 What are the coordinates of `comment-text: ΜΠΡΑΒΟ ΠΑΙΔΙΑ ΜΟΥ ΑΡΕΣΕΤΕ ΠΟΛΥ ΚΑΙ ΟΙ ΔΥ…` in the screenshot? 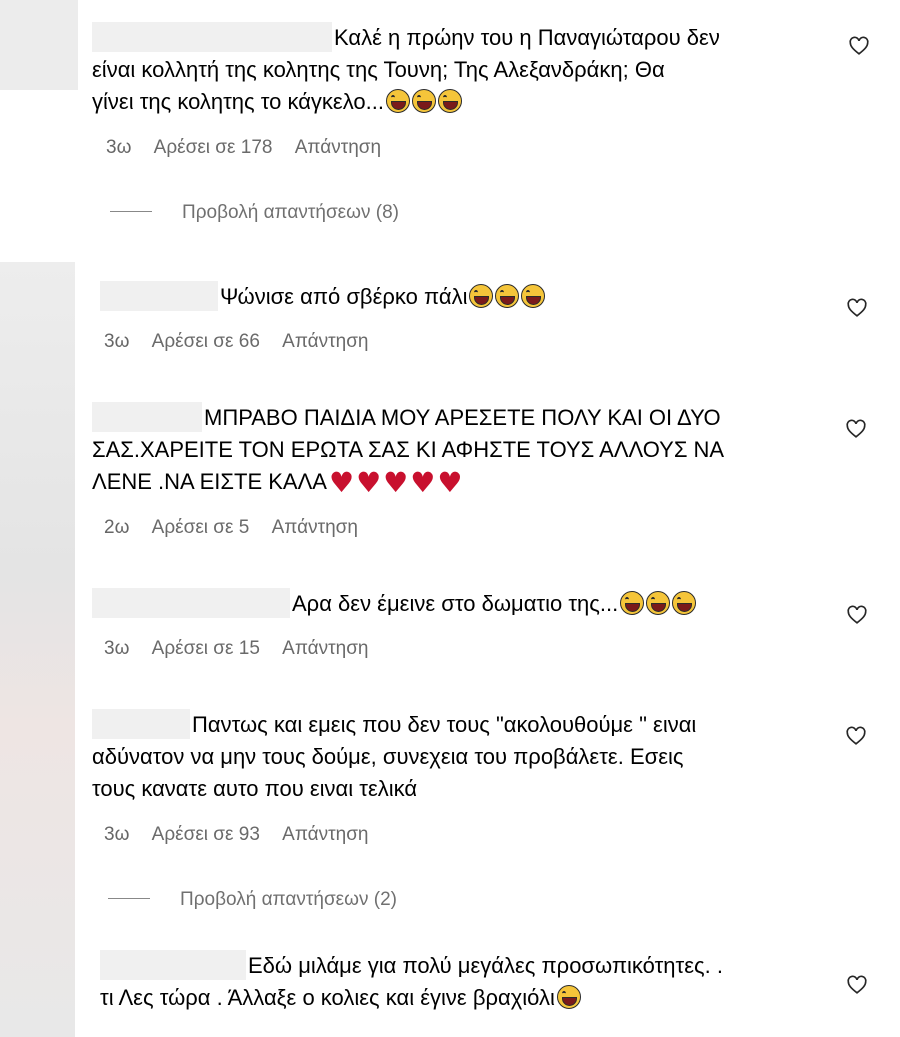 It's located at (462, 417).